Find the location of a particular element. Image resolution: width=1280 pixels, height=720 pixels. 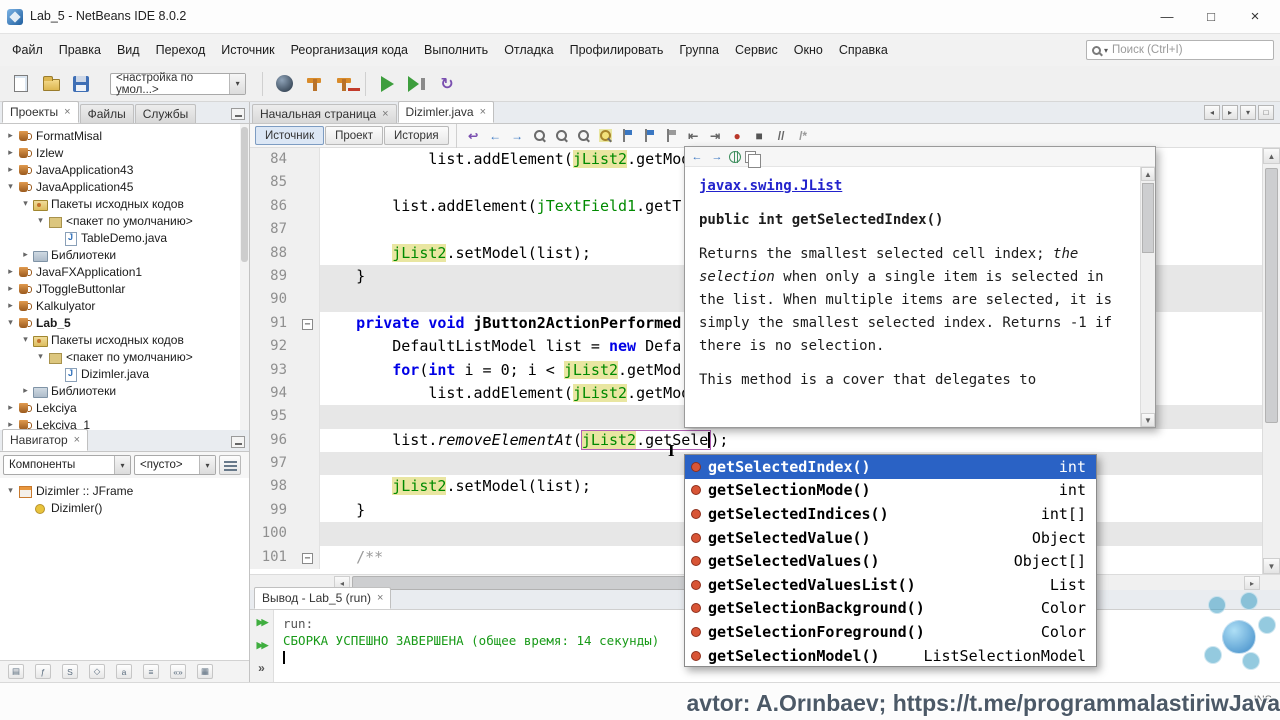

sidebar-tab-files: Файлы is located at coordinates (106, 113).